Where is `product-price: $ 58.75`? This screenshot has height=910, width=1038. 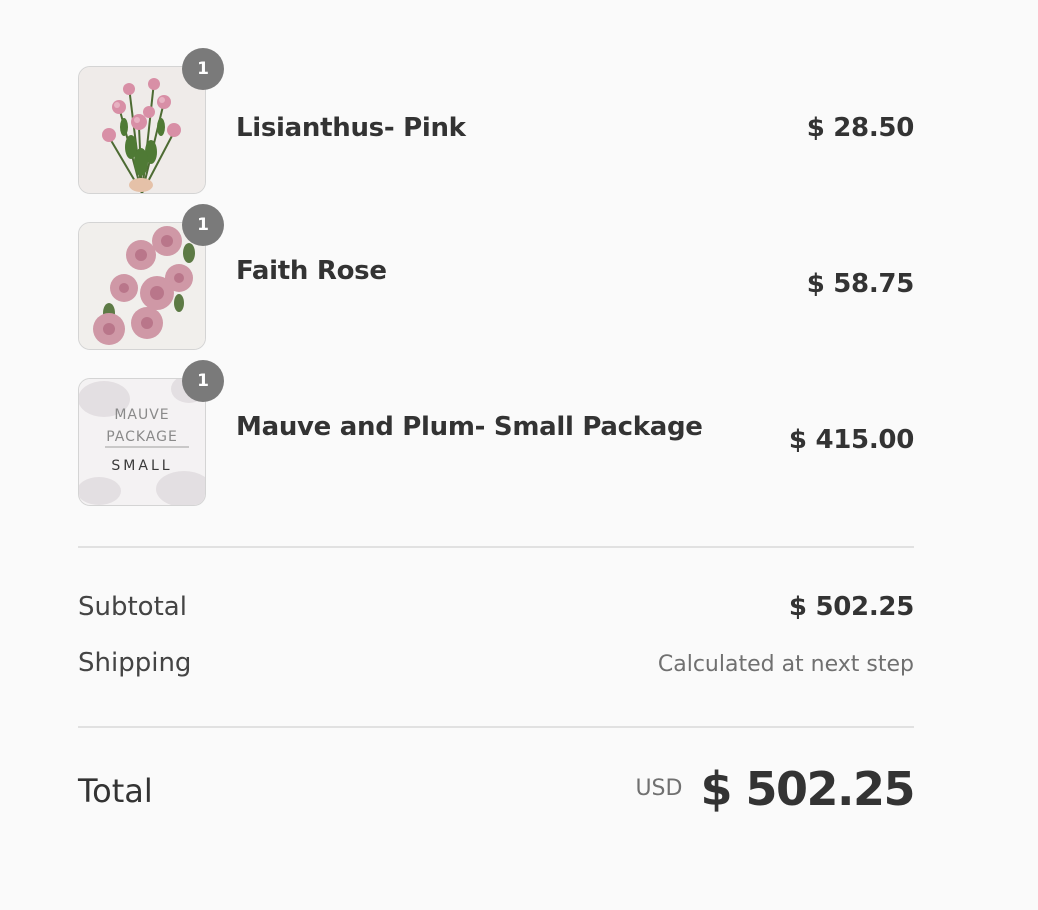 product-price: $ 58.75 is located at coordinates (860, 284).